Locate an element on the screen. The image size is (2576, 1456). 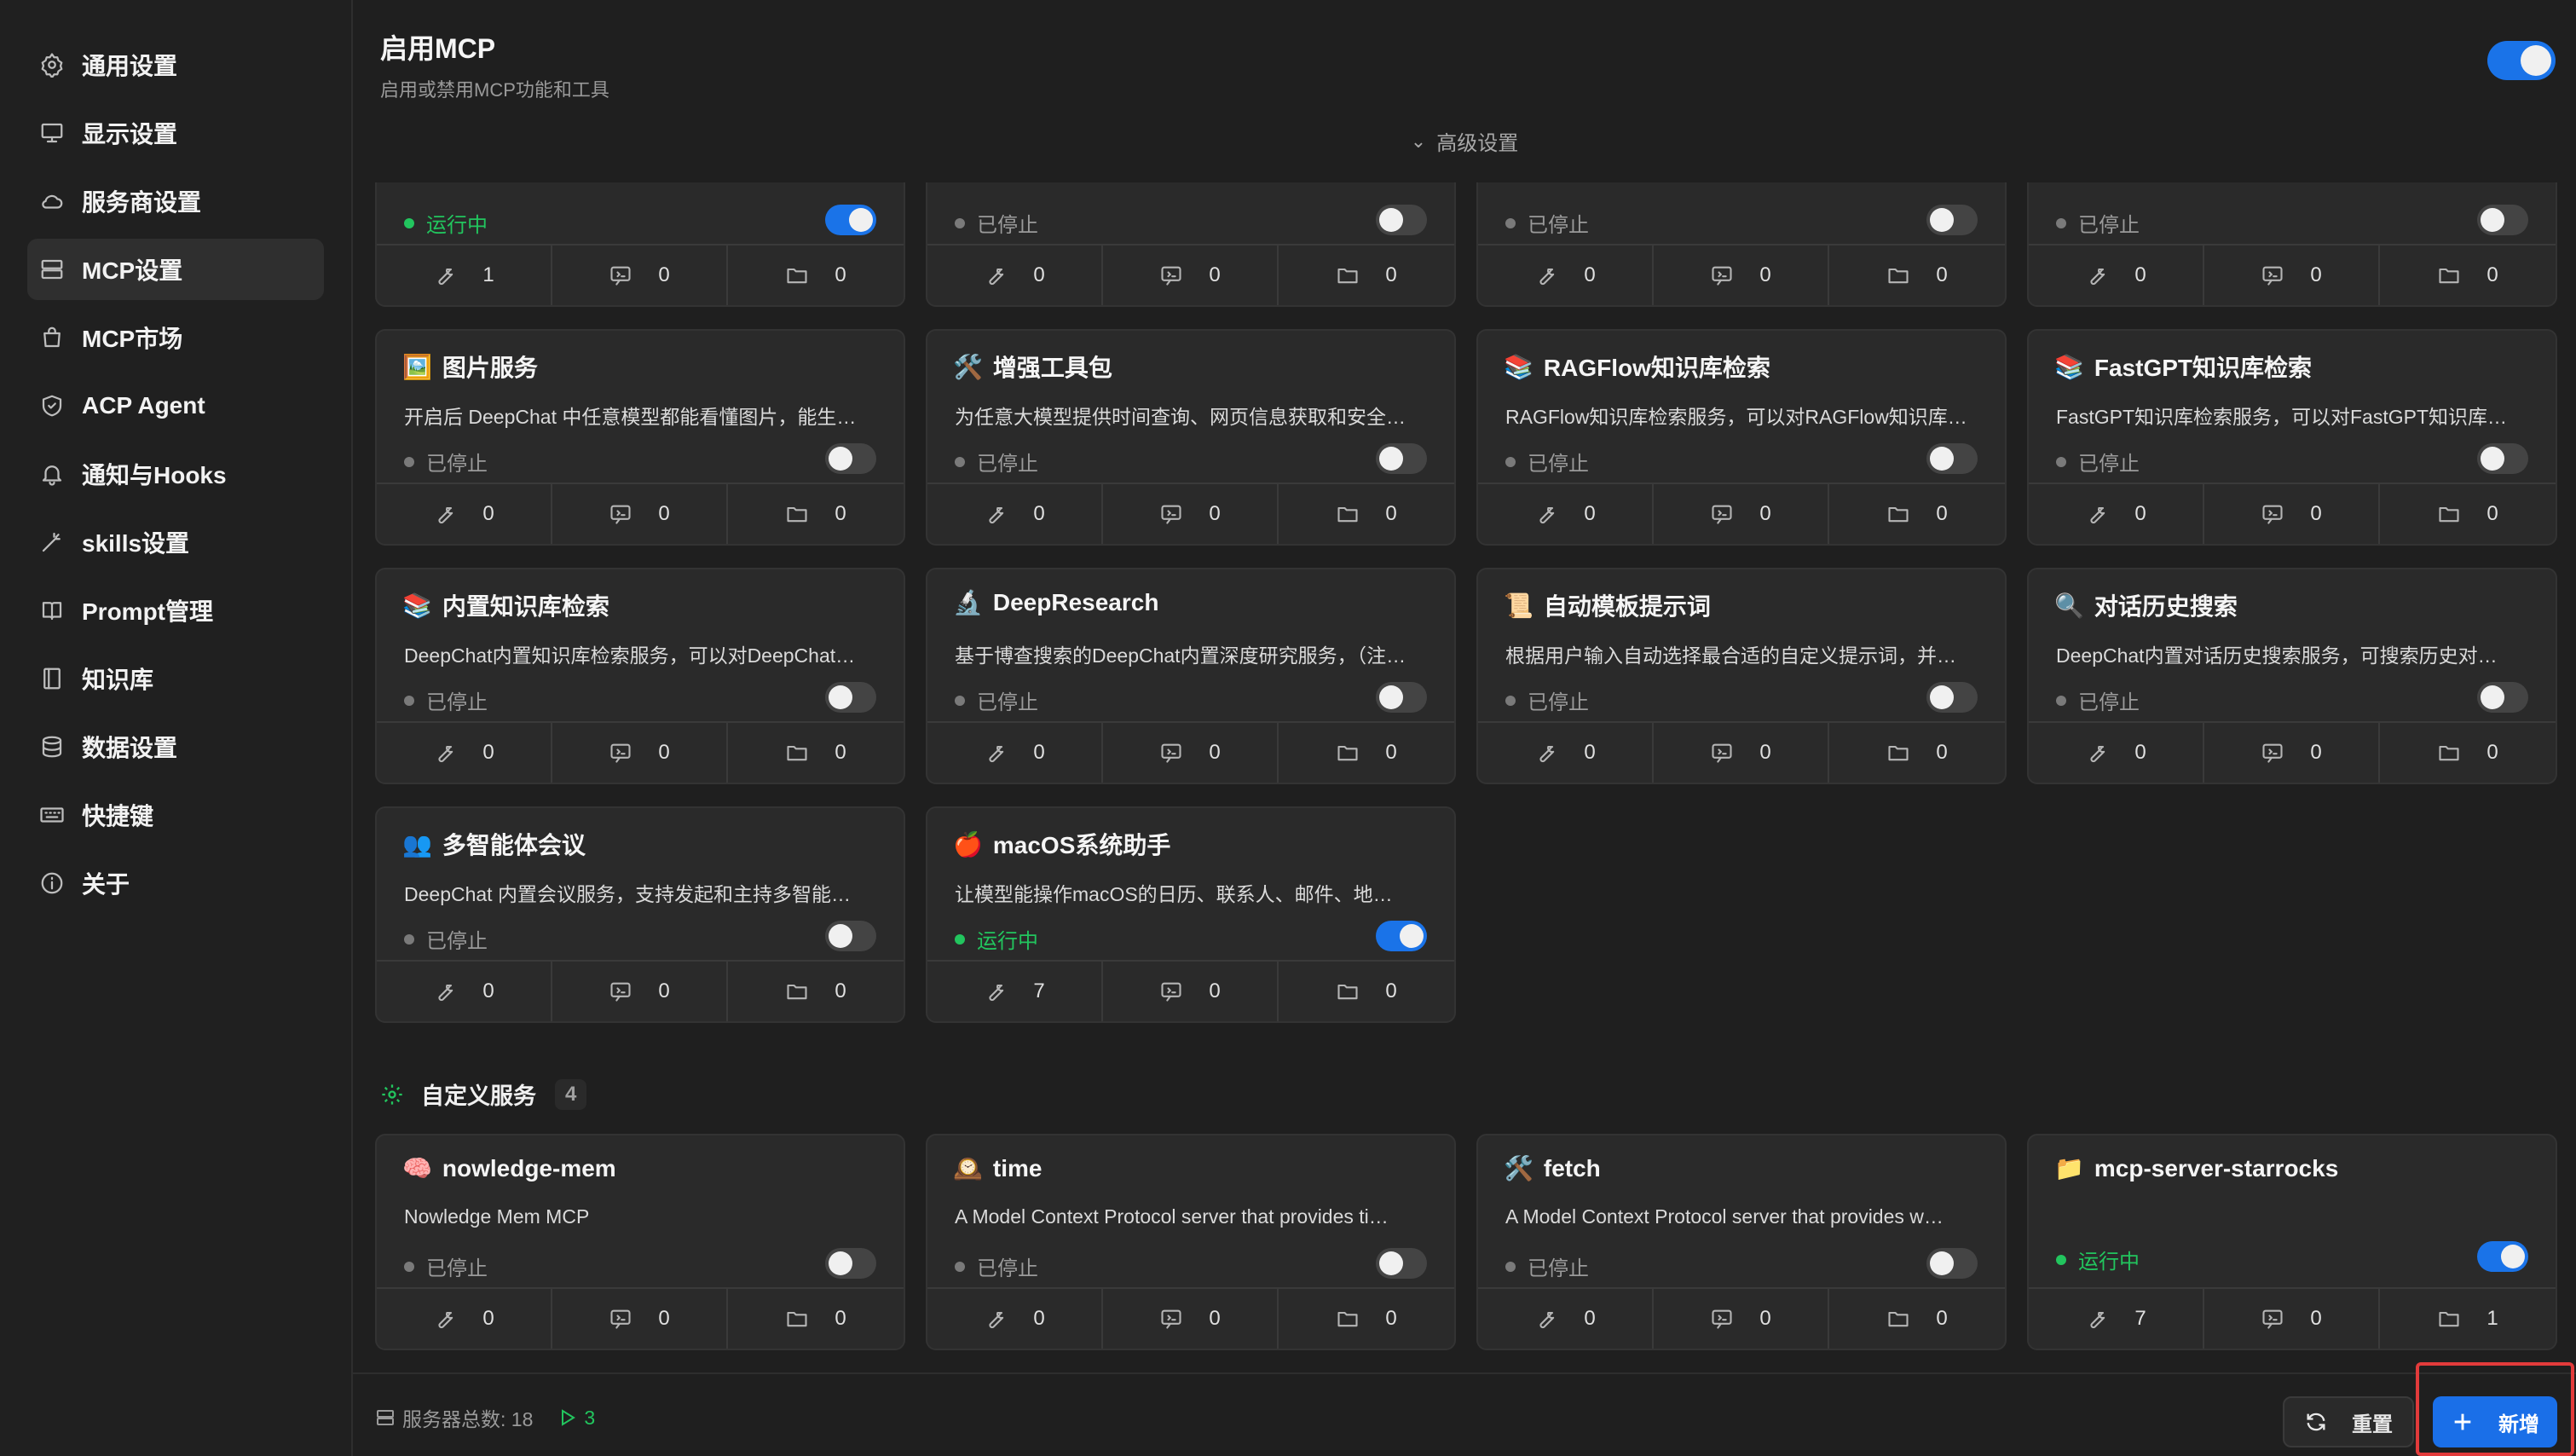
server-card: 让你的 DeepChat 输出的多样化的 Artifacts 内容运行中100 is located at coordinates (640, 244).